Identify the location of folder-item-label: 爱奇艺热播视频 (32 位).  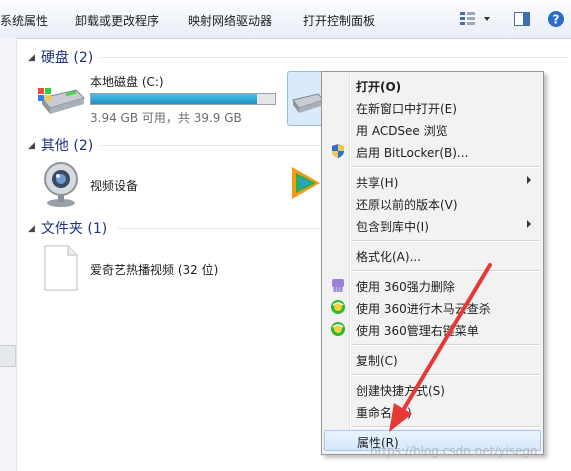
(154, 270).